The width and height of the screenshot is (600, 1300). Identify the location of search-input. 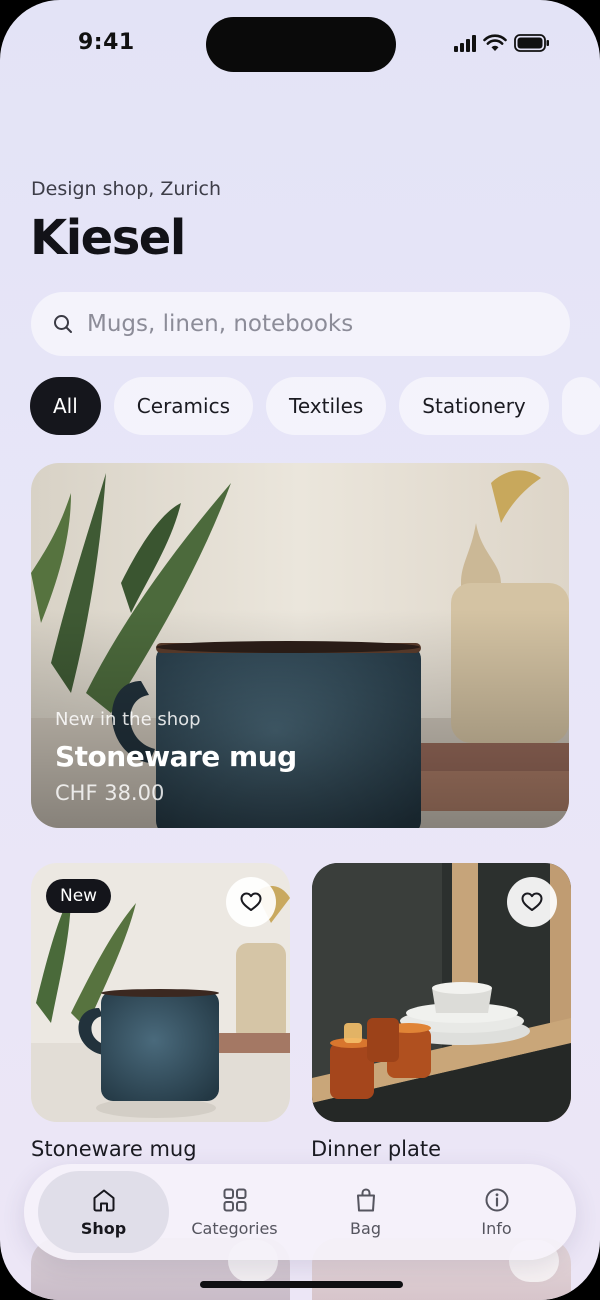
(307, 324).